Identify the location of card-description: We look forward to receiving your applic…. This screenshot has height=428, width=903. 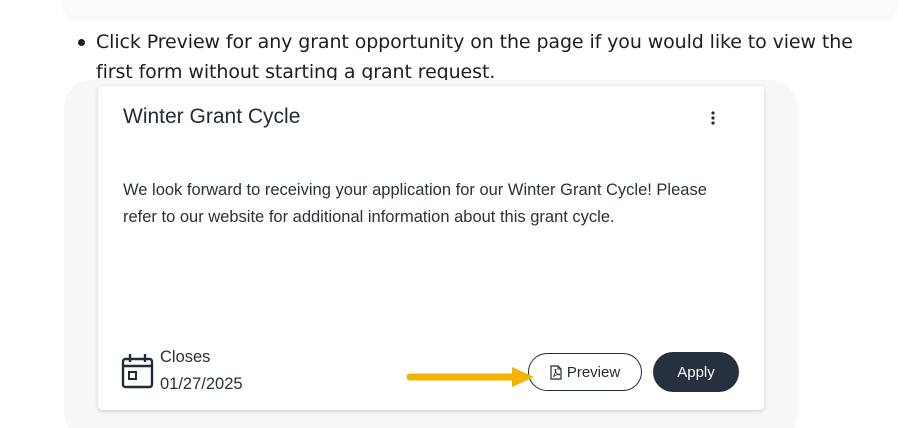
(415, 203).